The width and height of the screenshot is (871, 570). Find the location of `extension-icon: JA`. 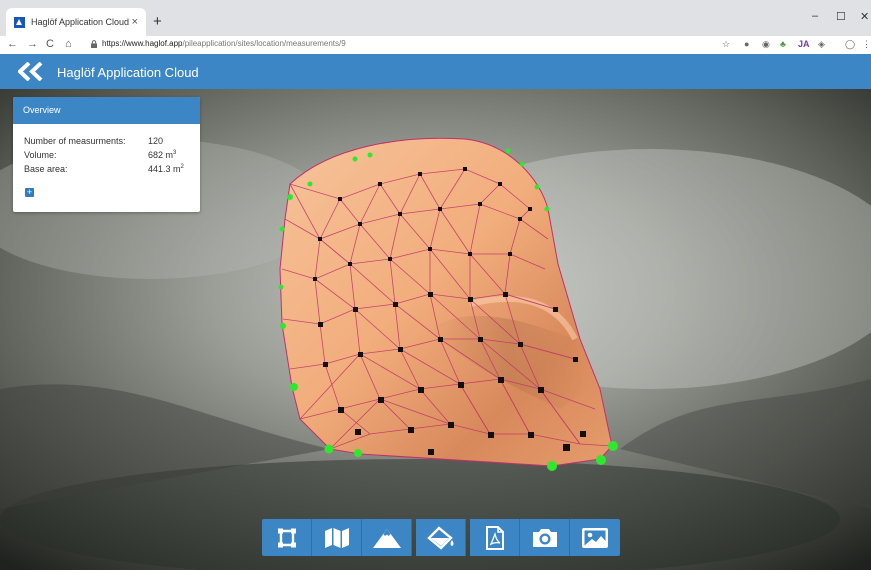

extension-icon: JA is located at coordinates (804, 44).